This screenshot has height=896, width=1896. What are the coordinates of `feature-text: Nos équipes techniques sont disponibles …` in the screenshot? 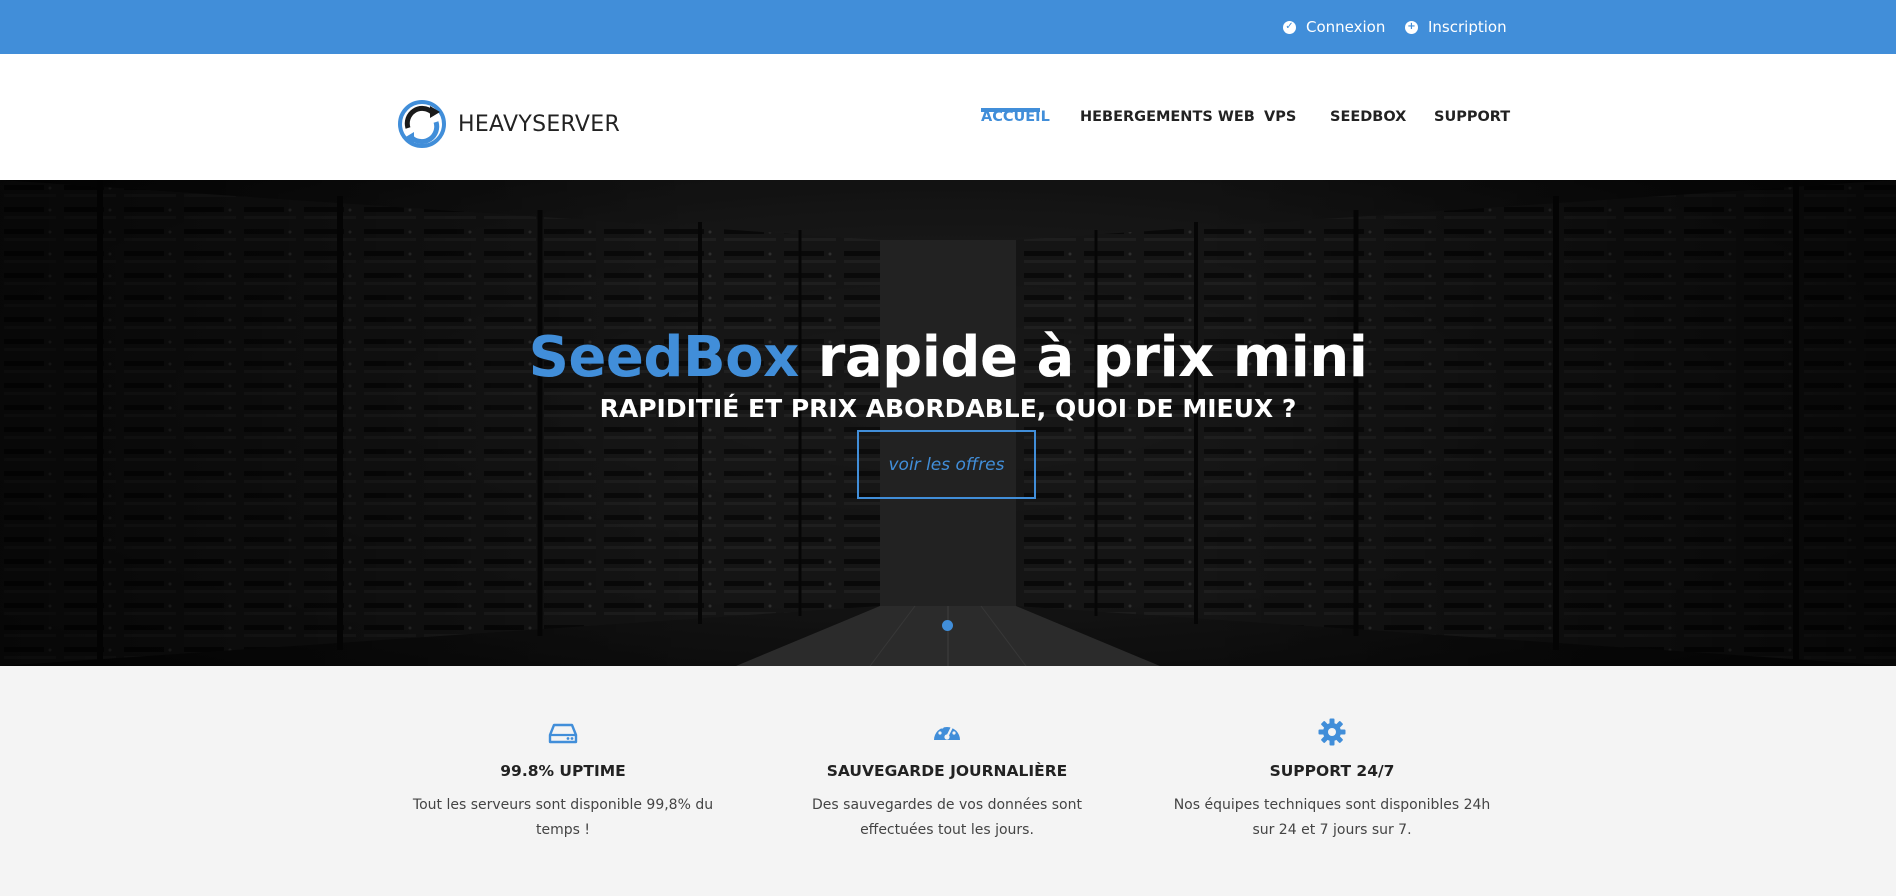 It's located at (1332, 817).